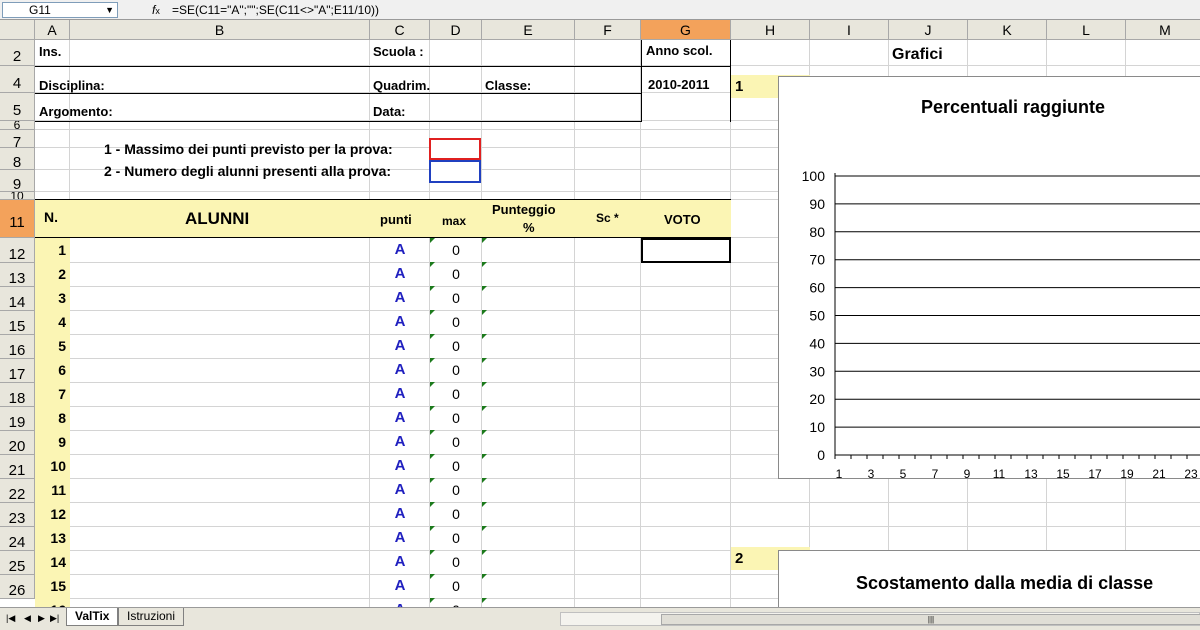  What do you see at coordinates (156, 10) in the screenshot?
I see `function-icon: fx` at bounding box center [156, 10].